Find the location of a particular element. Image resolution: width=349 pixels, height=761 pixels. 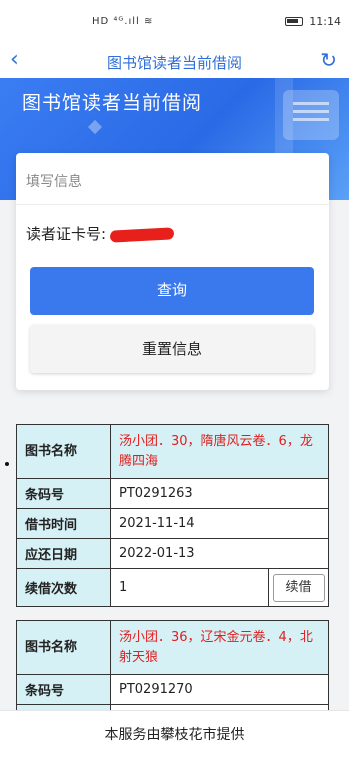

book-title: 汤小团．36，辽宋金元卷．4，北射天狼 is located at coordinates (219, 647).